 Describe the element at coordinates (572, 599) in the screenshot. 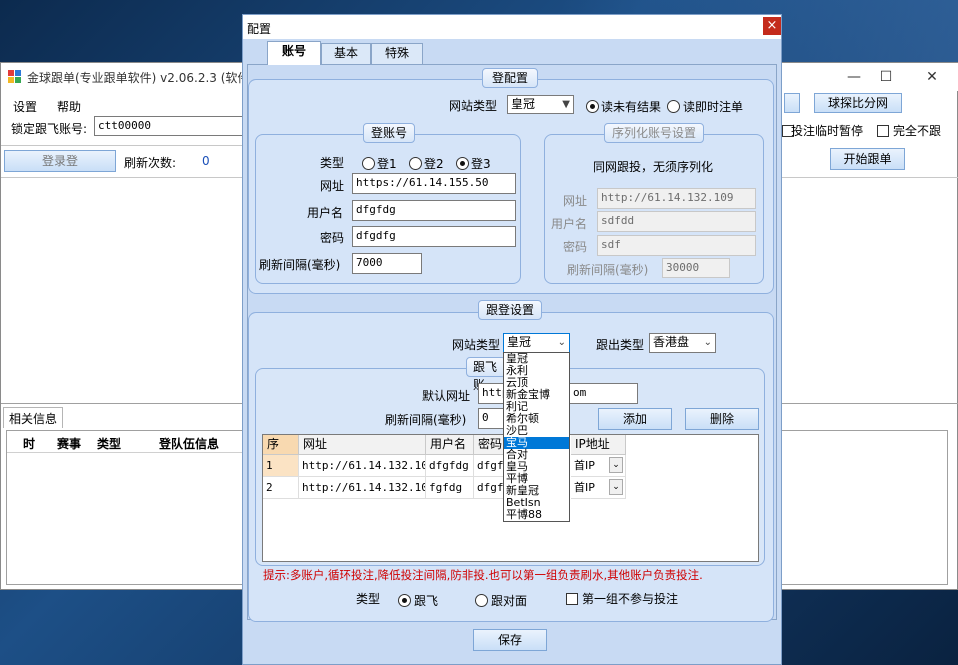

I see `first-group-checkbox` at that location.